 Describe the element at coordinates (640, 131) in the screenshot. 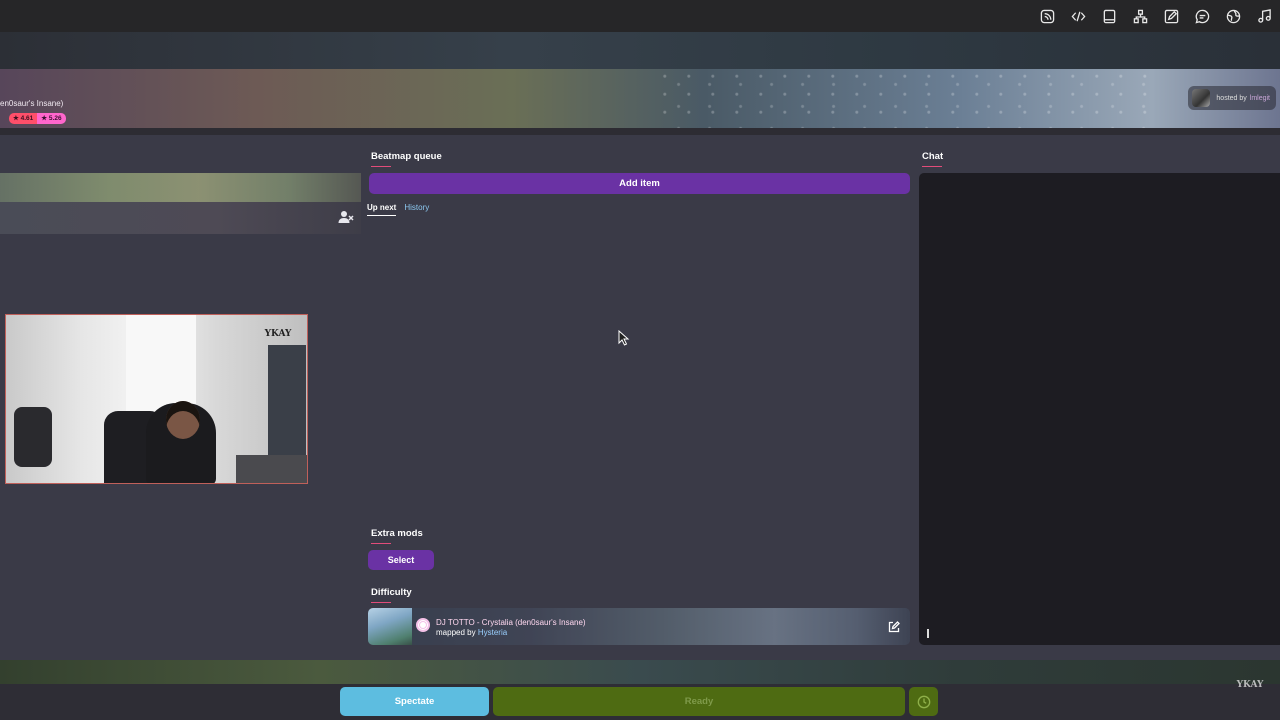

I see `header-divider` at that location.